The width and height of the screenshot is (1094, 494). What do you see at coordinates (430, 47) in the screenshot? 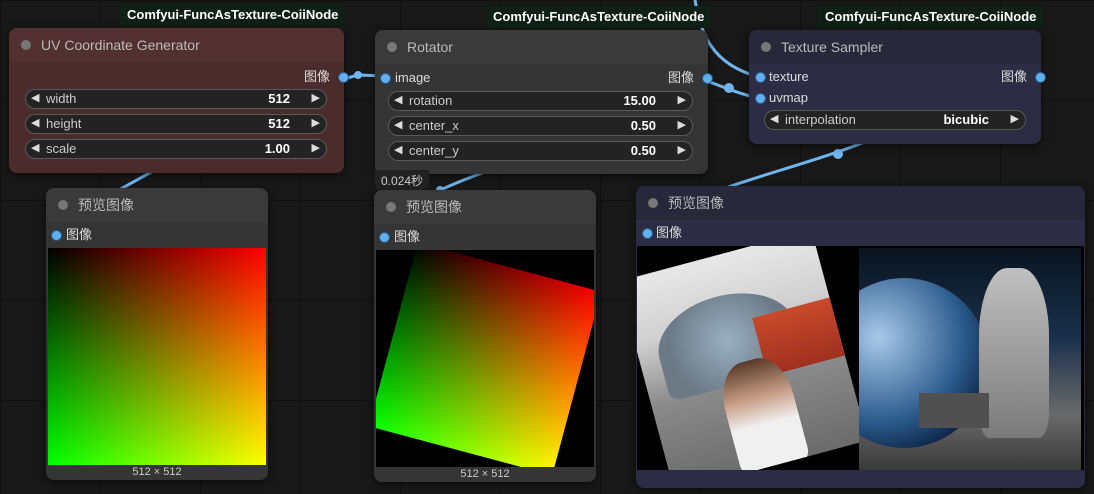
I see `node-title: Rotator` at bounding box center [430, 47].